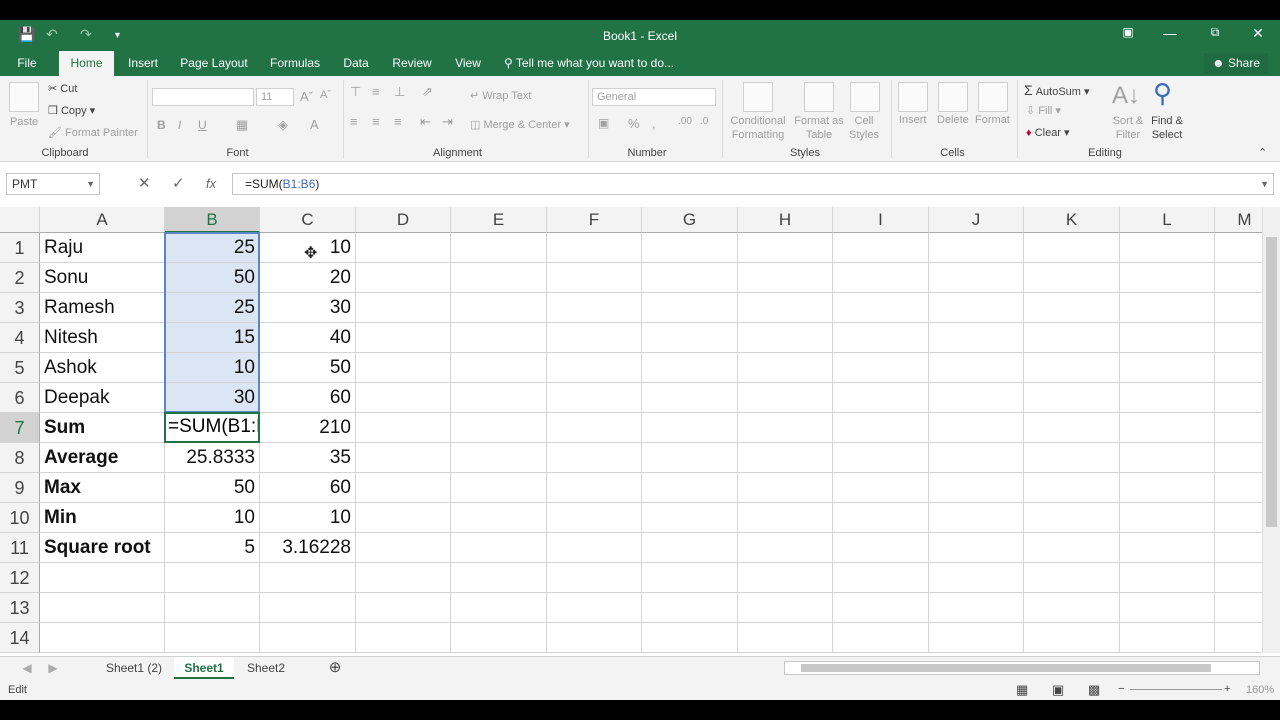 This screenshot has width=1280, height=720. What do you see at coordinates (690, 278) in the screenshot?
I see `cell-g2` at bounding box center [690, 278].